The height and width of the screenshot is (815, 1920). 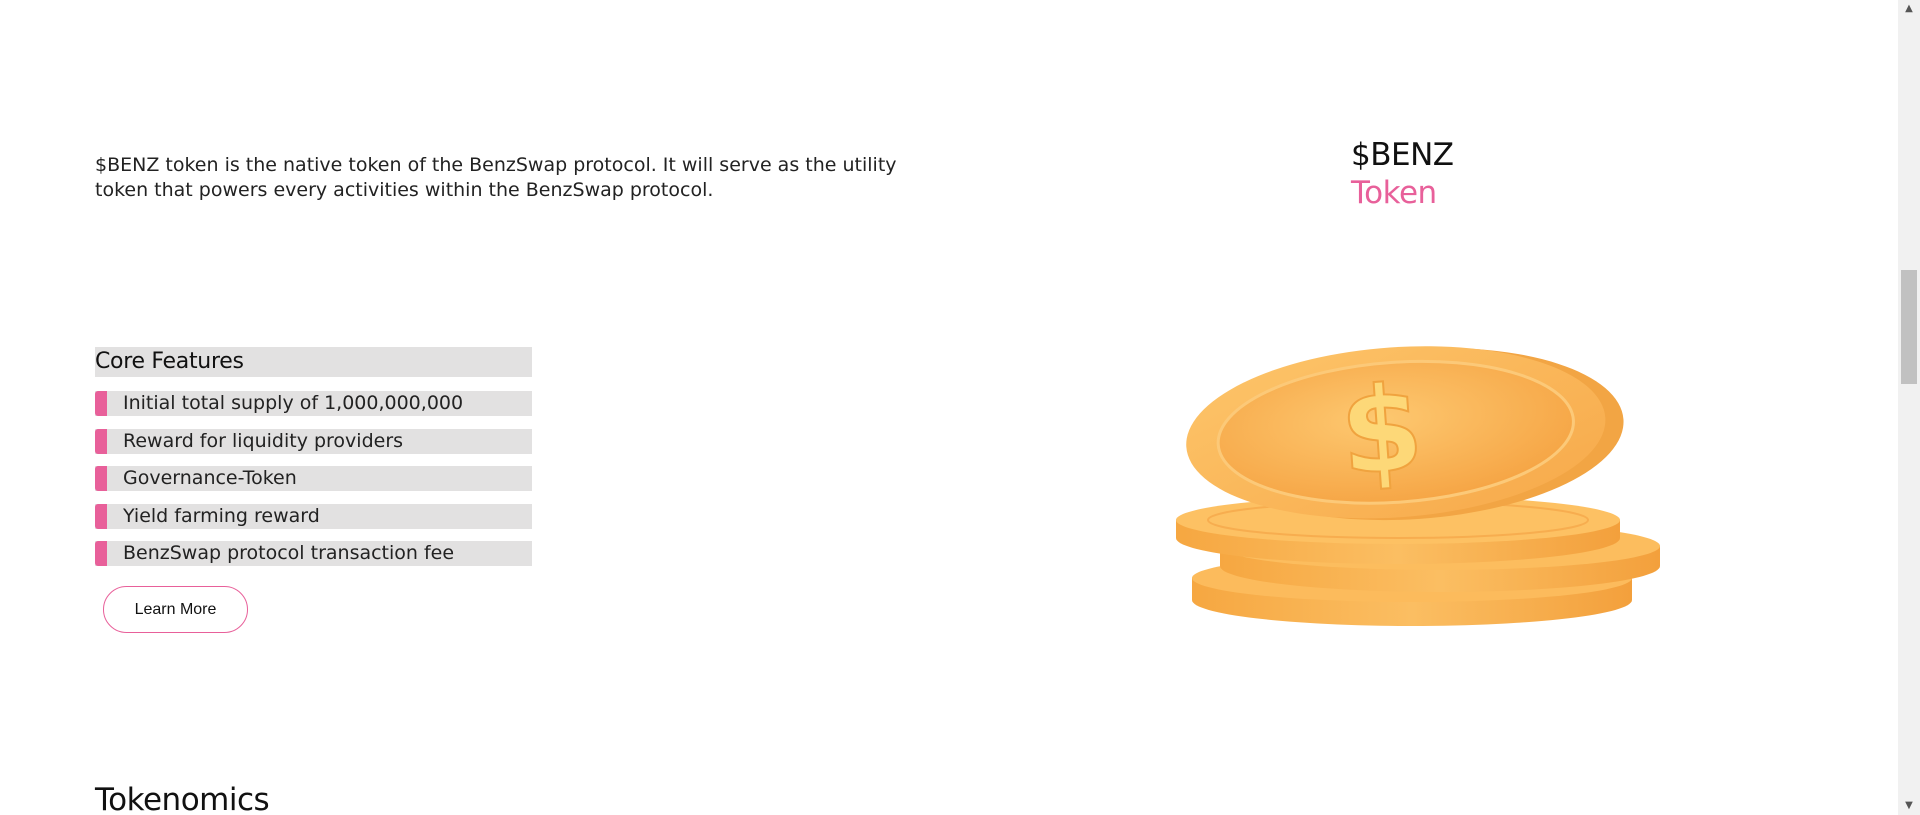 What do you see at coordinates (293, 403) in the screenshot?
I see `feature-item-label: Initial total supply of 1,000,000,000` at bounding box center [293, 403].